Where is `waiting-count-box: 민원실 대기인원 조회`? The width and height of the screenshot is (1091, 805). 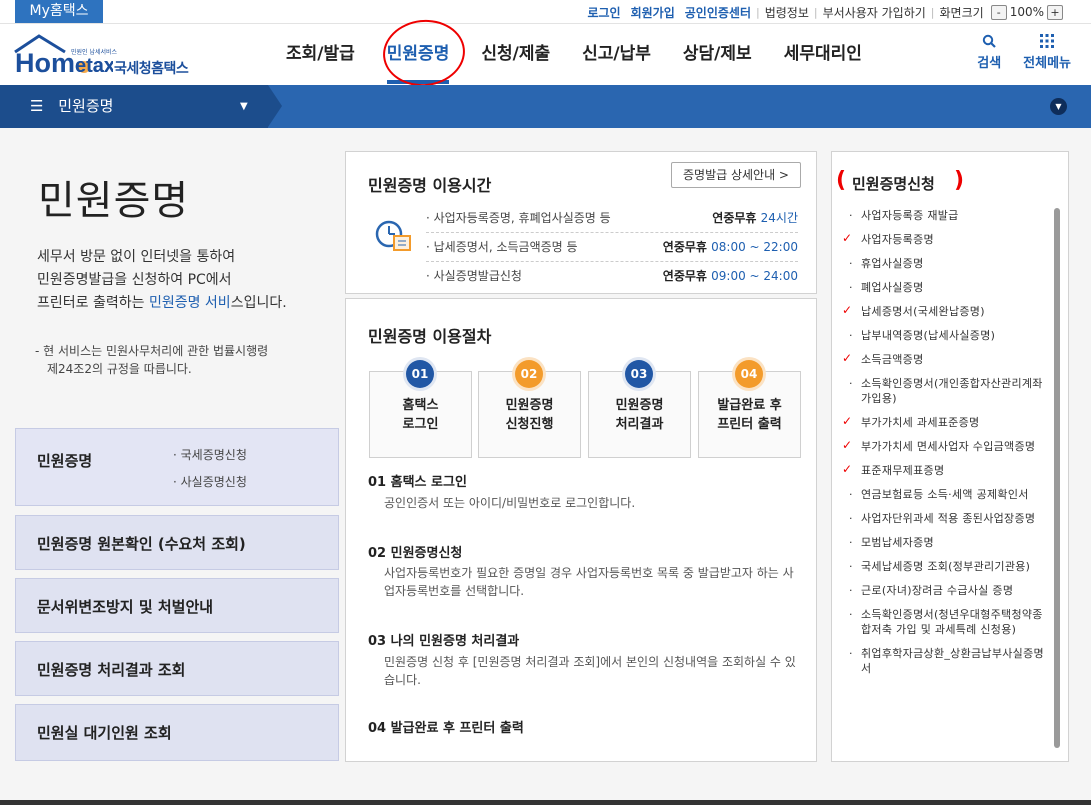
waiting-count-box: 민원실 대기인원 조회 is located at coordinates (177, 732).